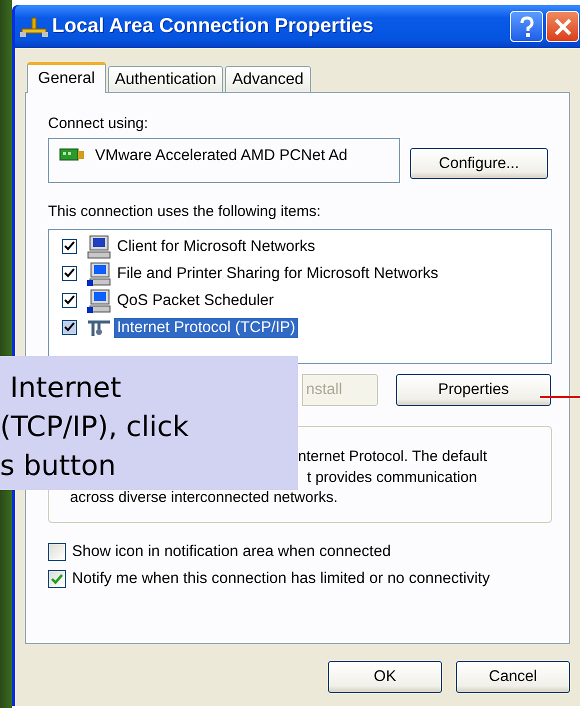 The image size is (580, 708). What do you see at coordinates (526, 26) in the screenshot?
I see `help-button` at bounding box center [526, 26].